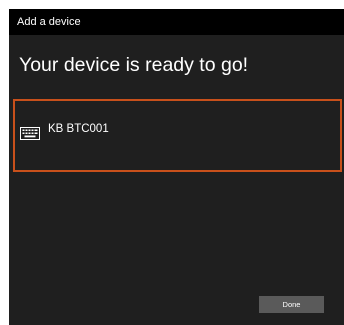 The image size is (344, 325). What do you see at coordinates (291, 304) in the screenshot?
I see `done-button: Done` at bounding box center [291, 304].